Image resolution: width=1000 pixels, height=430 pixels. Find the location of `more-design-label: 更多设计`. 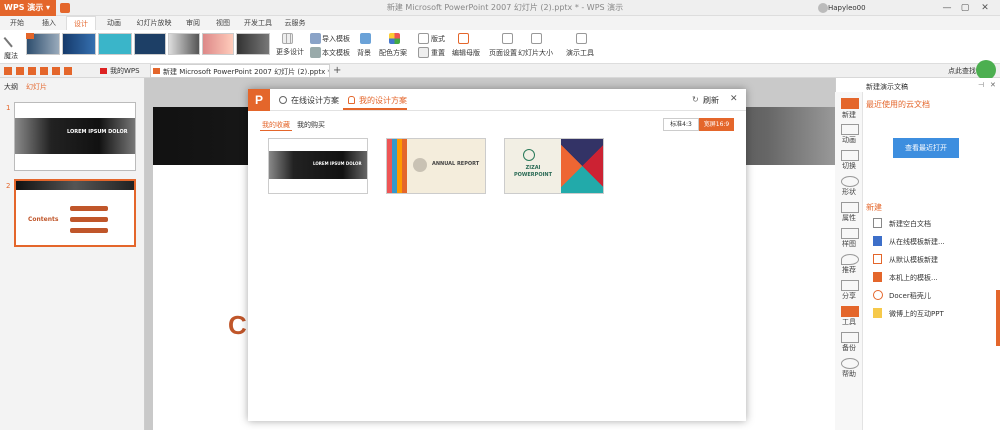

more-design-label: 更多设计 is located at coordinates (290, 52).